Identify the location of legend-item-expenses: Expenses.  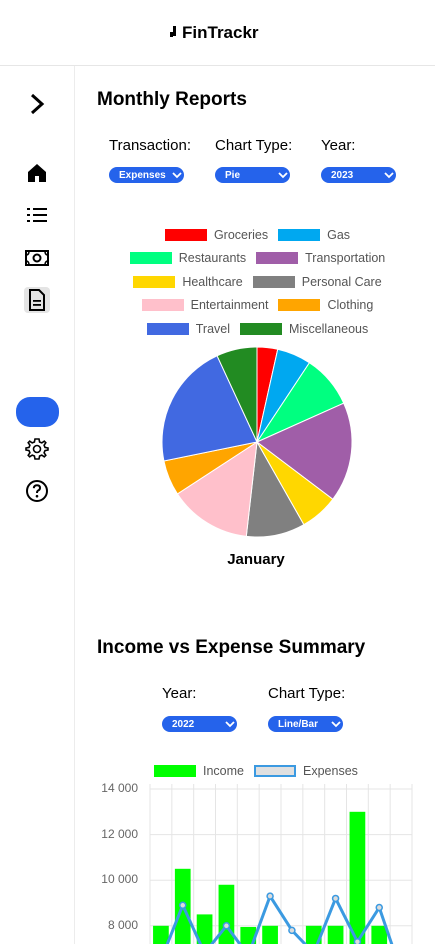
(306, 771).